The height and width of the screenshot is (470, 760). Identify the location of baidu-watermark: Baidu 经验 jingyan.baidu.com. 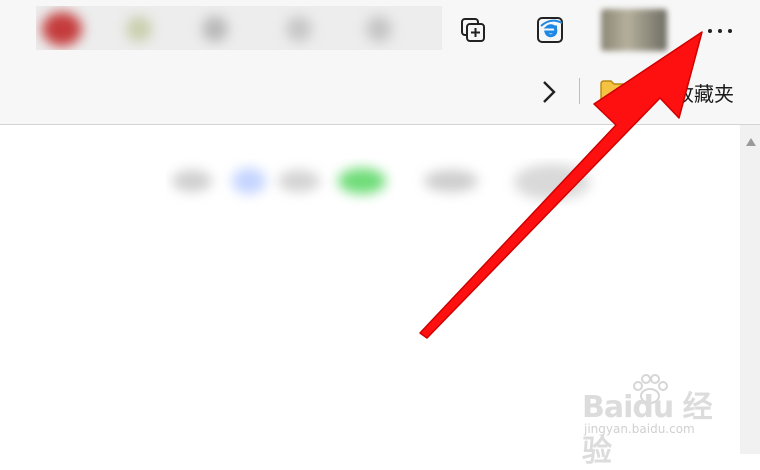
(652, 425).